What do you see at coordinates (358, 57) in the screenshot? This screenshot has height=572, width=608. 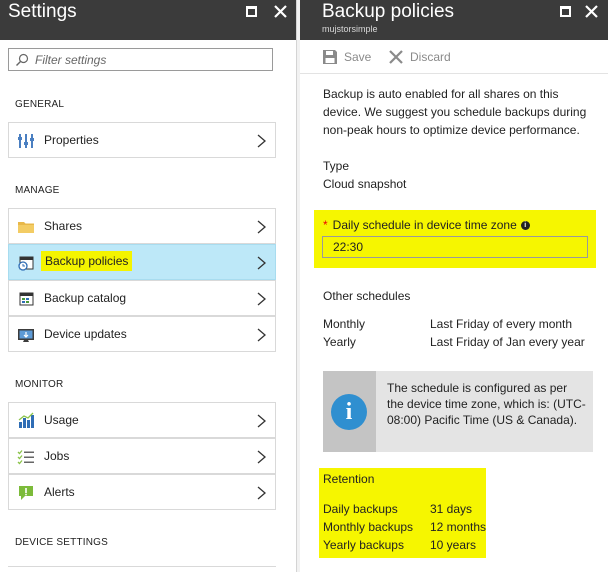 I see `save-label: Save` at bounding box center [358, 57].